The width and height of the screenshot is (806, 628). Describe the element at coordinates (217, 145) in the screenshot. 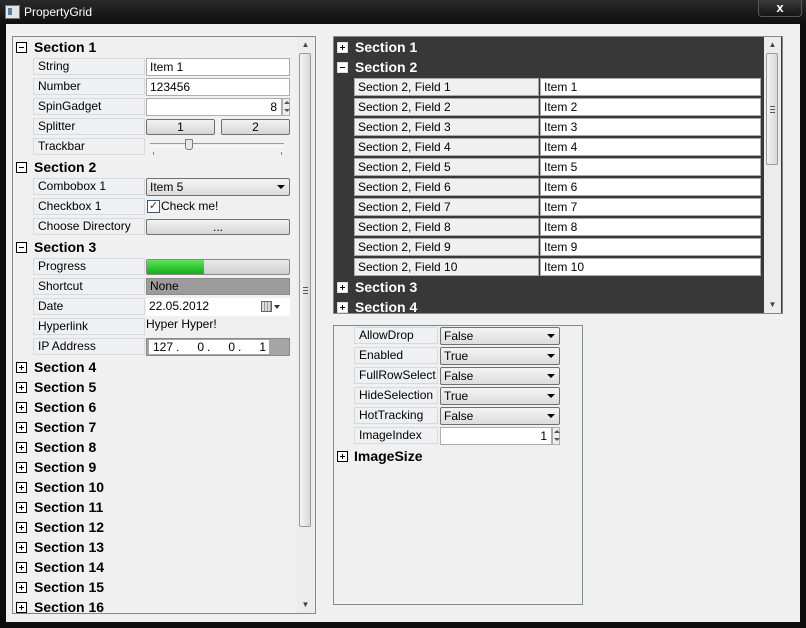

I see `trackbar-track` at that location.